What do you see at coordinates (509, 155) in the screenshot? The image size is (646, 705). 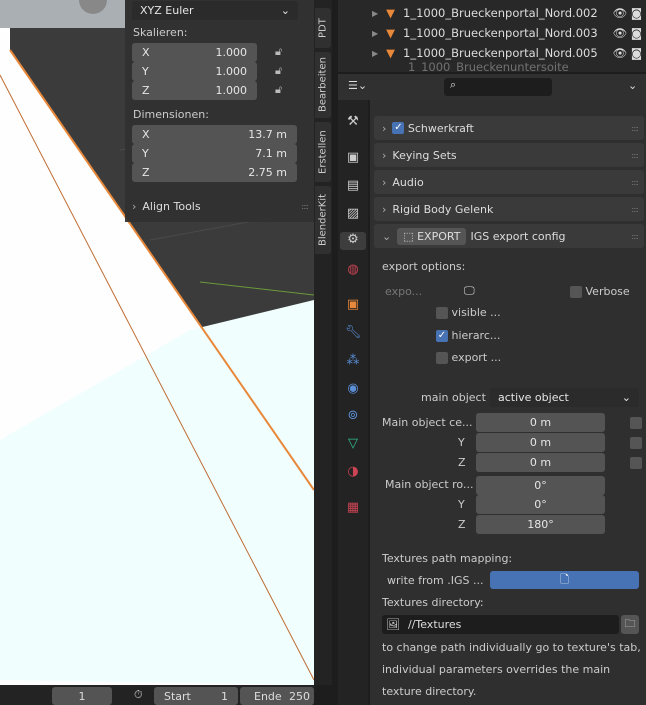 I see `panel-keying-sets: › Keying Sets::::` at bounding box center [509, 155].